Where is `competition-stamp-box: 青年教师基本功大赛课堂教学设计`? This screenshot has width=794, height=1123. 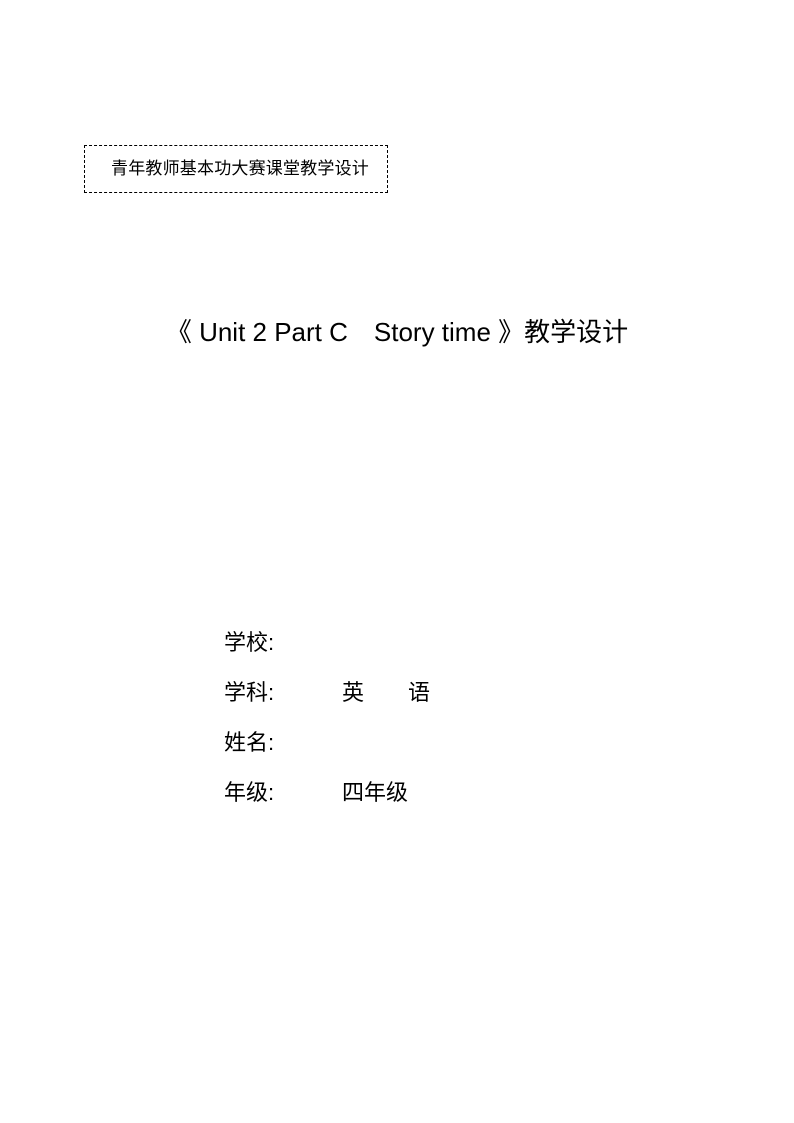
competition-stamp-box: 青年教师基本功大赛课堂教学设计 is located at coordinates (236, 169).